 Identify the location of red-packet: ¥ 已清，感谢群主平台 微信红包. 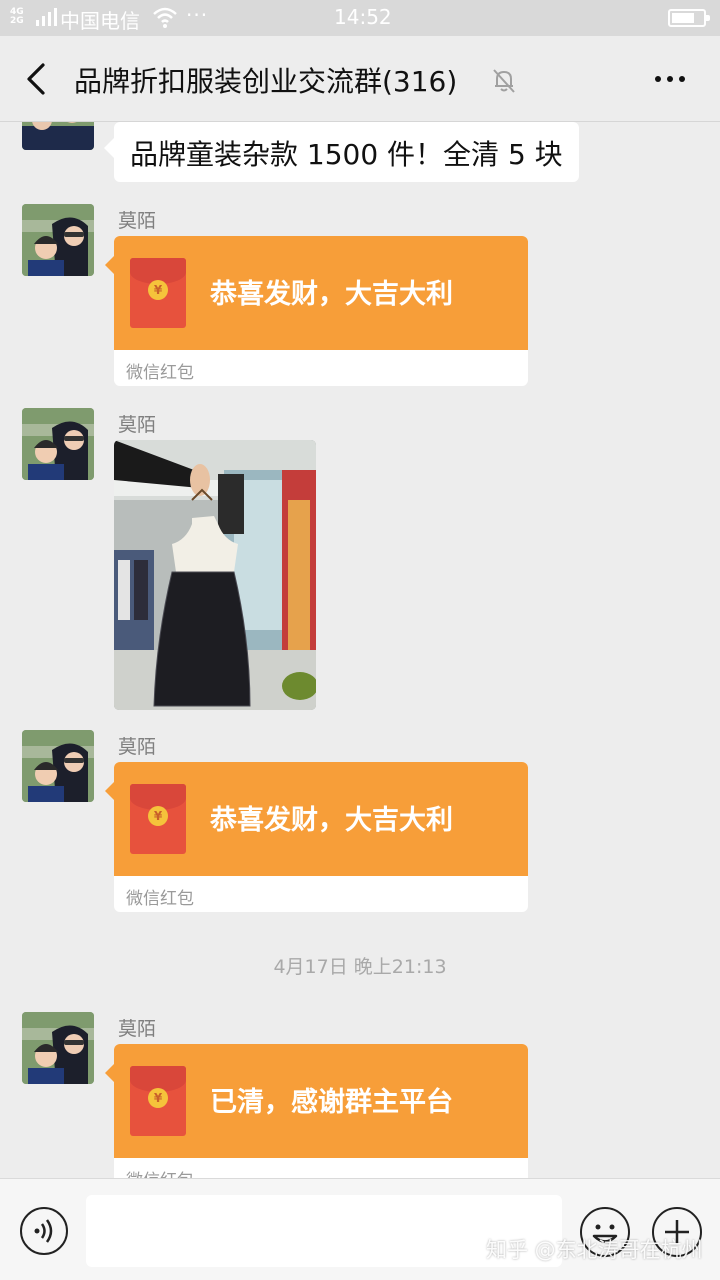
(321, 1111).